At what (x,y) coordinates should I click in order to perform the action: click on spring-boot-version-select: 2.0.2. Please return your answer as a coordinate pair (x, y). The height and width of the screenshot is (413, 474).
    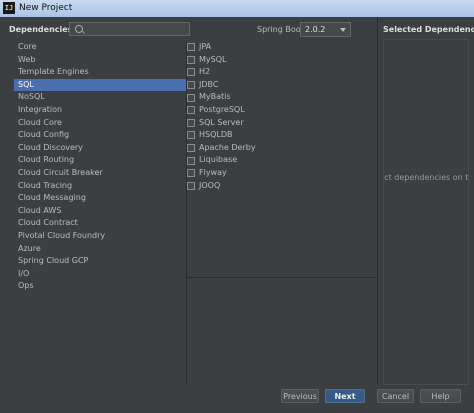
    Looking at the image, I should click on (325, 29).